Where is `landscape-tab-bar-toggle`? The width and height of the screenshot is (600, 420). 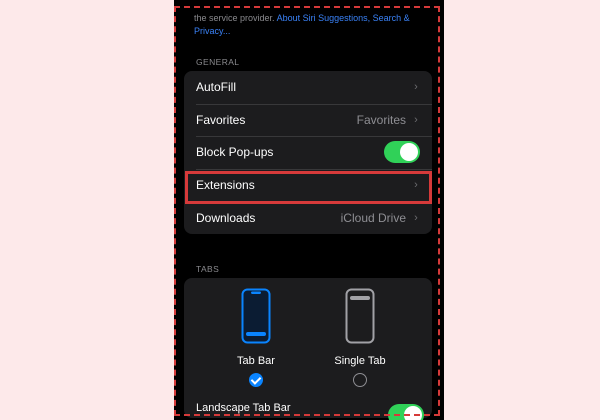
landscape-tab-bar-toggle is located at coordinates (406, 412).